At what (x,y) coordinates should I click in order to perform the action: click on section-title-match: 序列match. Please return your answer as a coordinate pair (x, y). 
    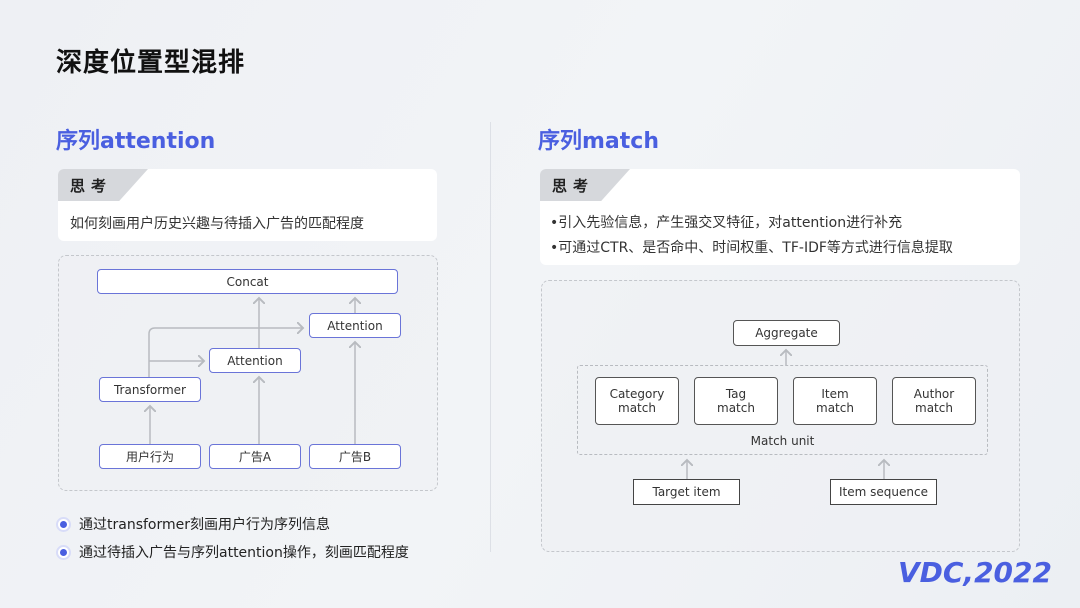
    Looking at the image, I should click on (598, 141).